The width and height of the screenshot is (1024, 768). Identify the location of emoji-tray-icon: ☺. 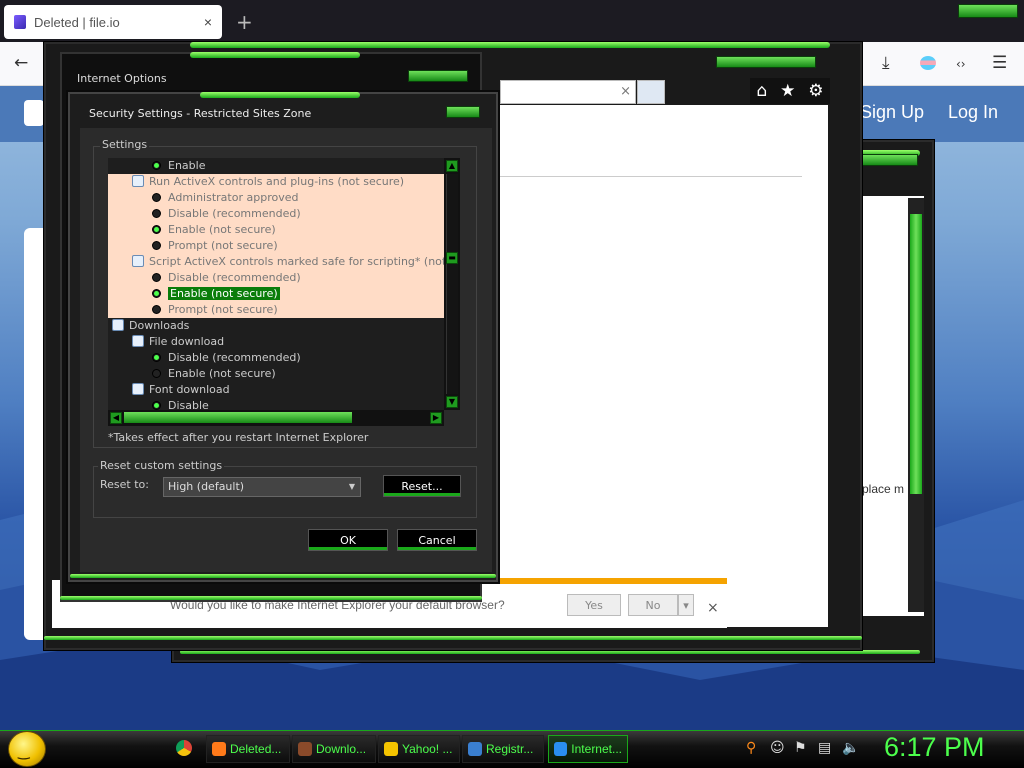
(777, 748).